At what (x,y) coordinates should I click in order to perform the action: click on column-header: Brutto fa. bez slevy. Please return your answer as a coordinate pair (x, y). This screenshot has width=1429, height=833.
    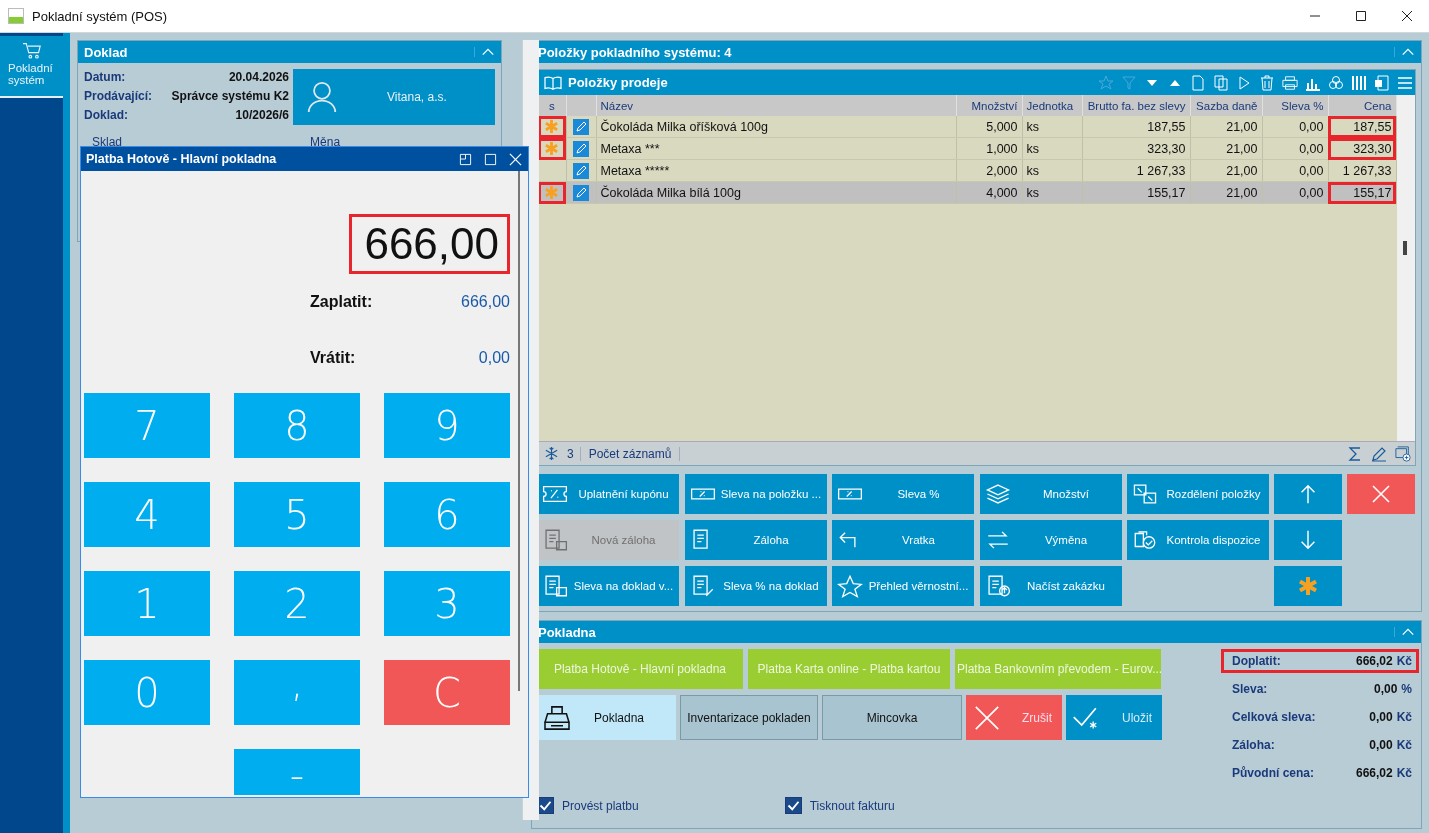
    Looking at the image, I should click on (1136, 105).